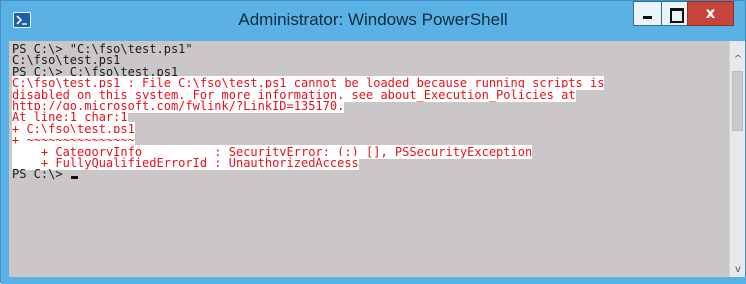 Image resolution: width=746 pixels, height=284 pixels. What do you see at coordinates (738, 270) in the screenshot?
I see `scroll-down-arrow-icon: v` at bounding box center [738, 270].